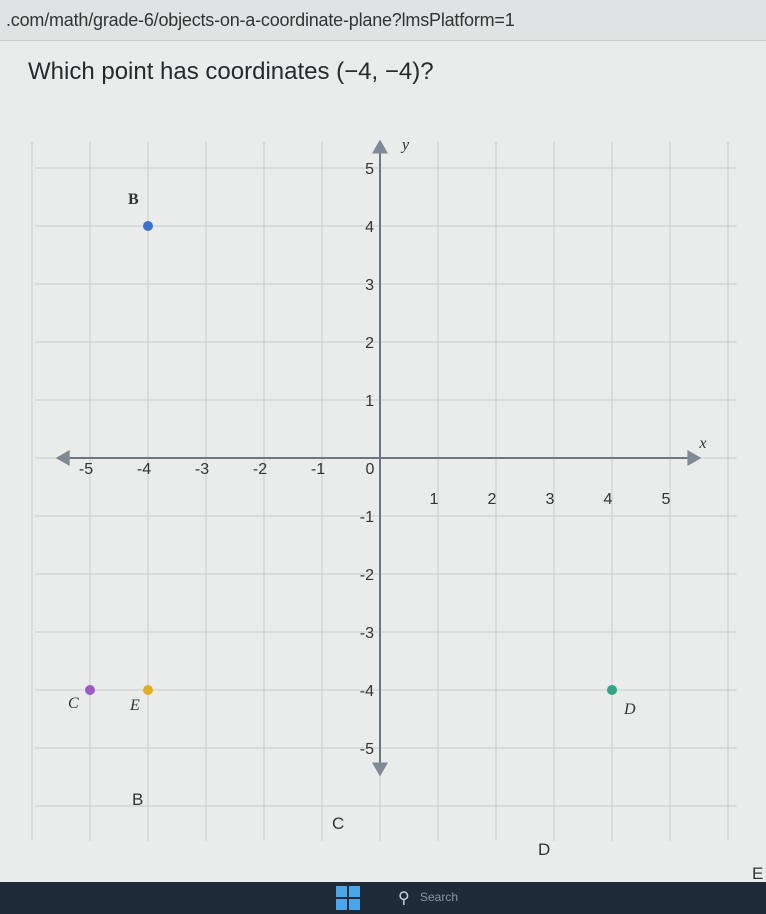 Image resolution: width=766 pixels, height=914 pixels. What do you see at coordinates (492, 499) in the screenshot?
I see `x-tick-label: 2` at bounding box center [492, 499].